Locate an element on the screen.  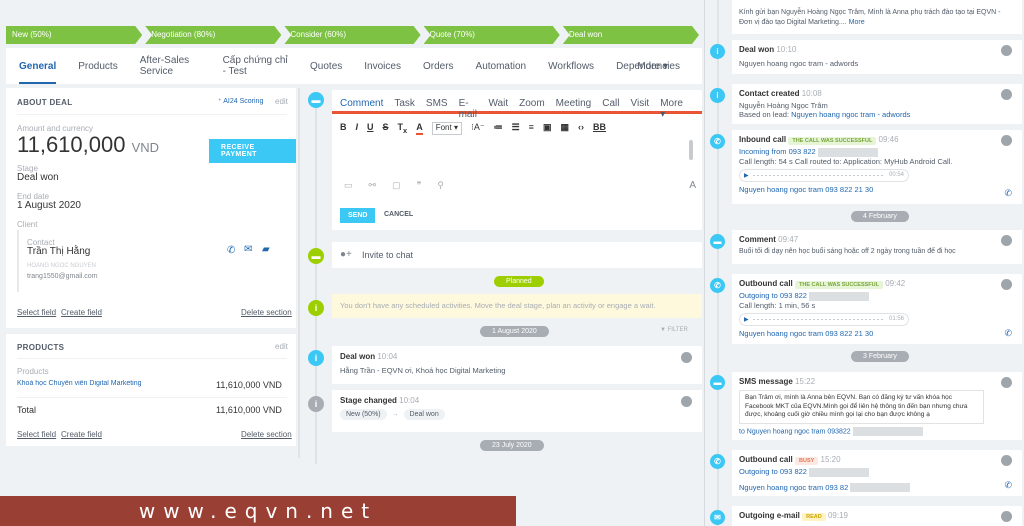
video-icon: ▢ is located at coordinates (396, 185).